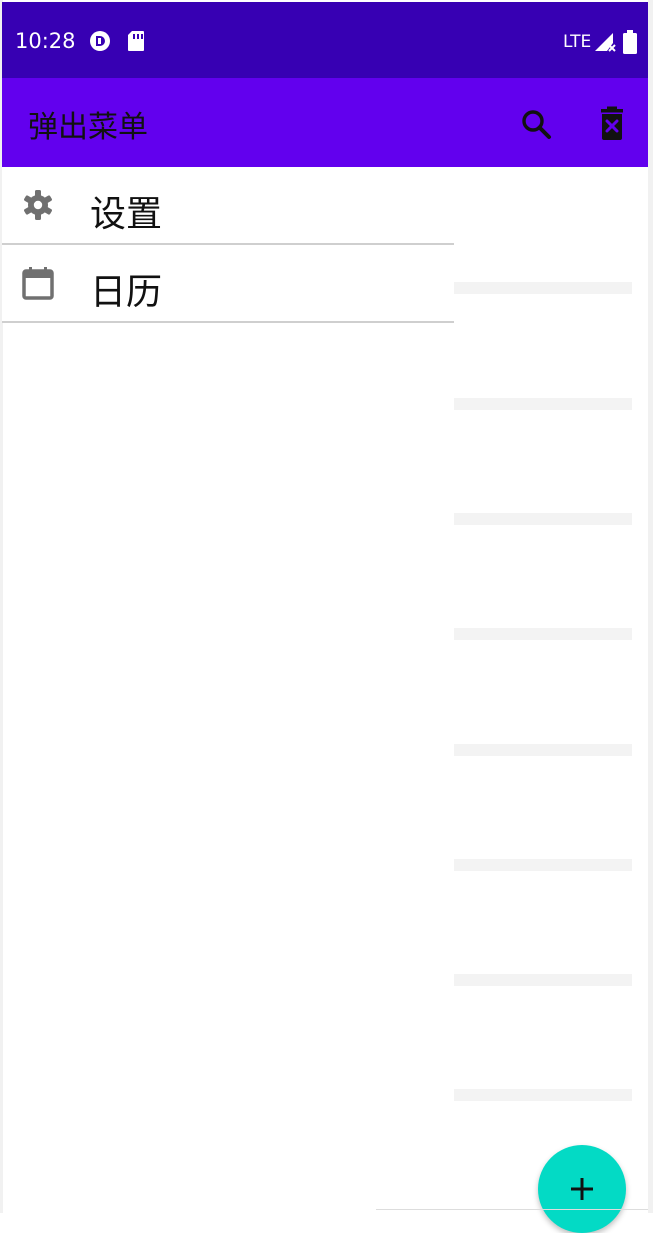  I want to click on menu-item-label: 日历, so click(126, 292).